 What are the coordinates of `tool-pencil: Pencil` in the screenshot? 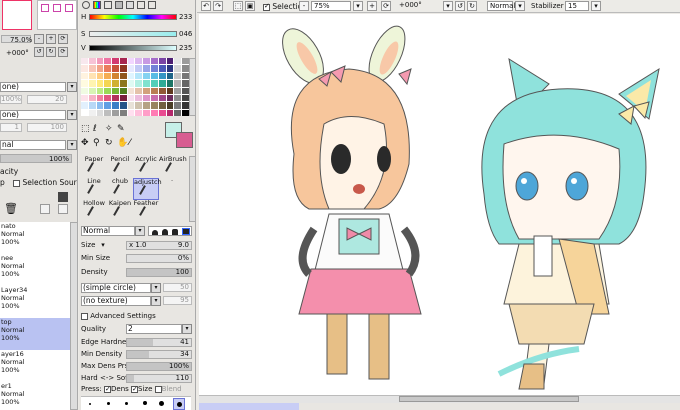 It's located at (120, 167).